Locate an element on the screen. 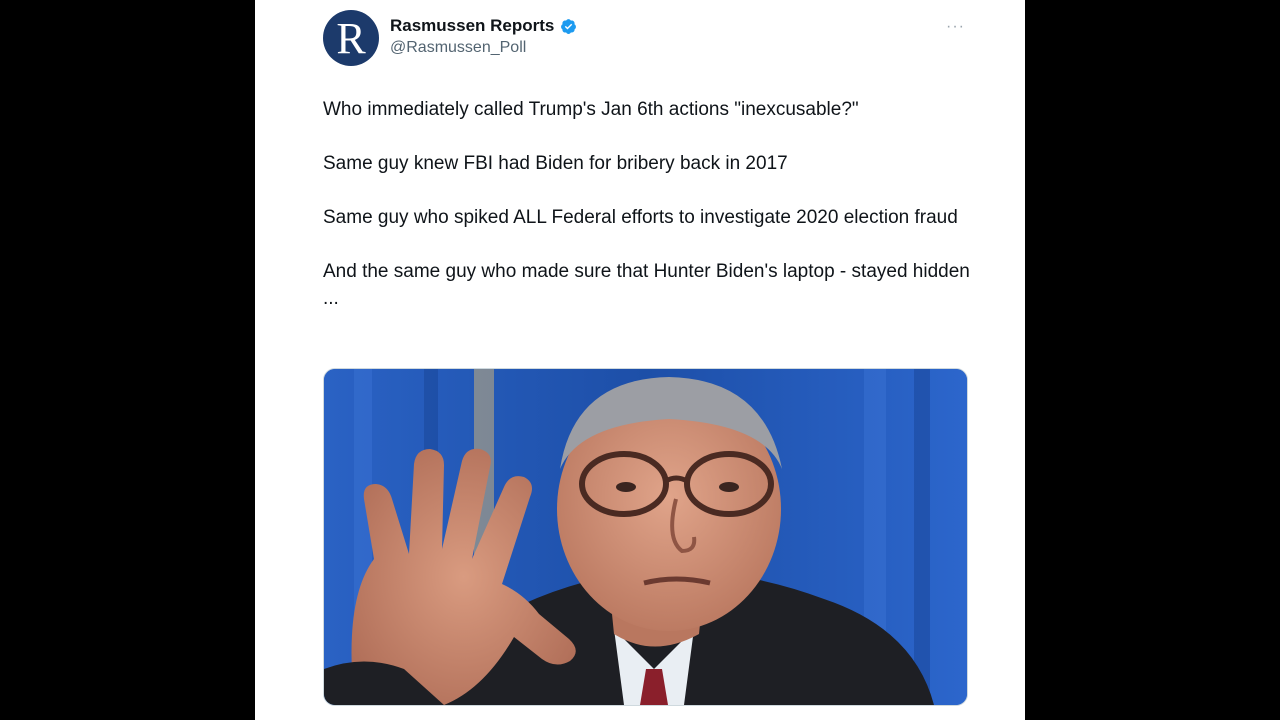 Image resolution: width=1280 pixels, height=720 pixels. author-handle: @Rasmussen_Poll is located at coordinates (483, 48).